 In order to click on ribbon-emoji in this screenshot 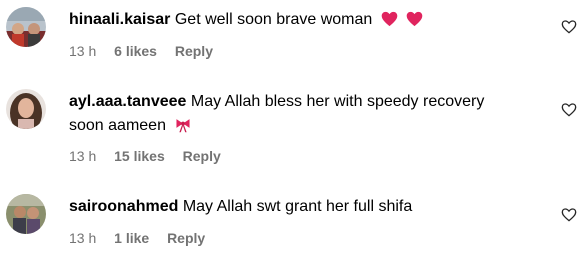, I will do `click(183, 128)`.